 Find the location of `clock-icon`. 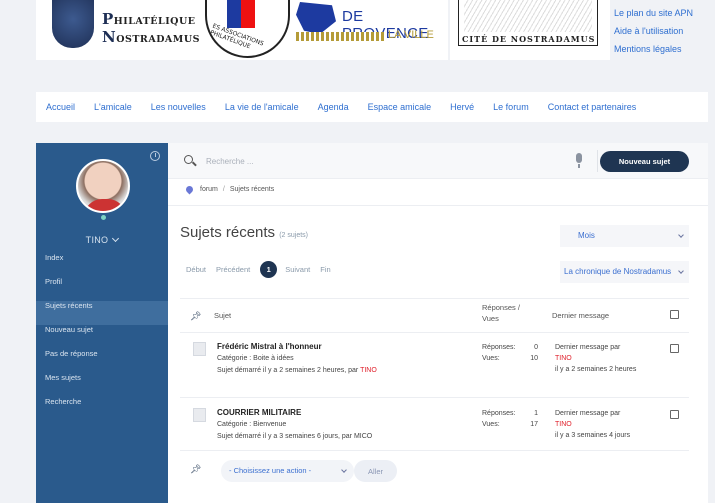

clock-icon is located at coordinates (155, 156).